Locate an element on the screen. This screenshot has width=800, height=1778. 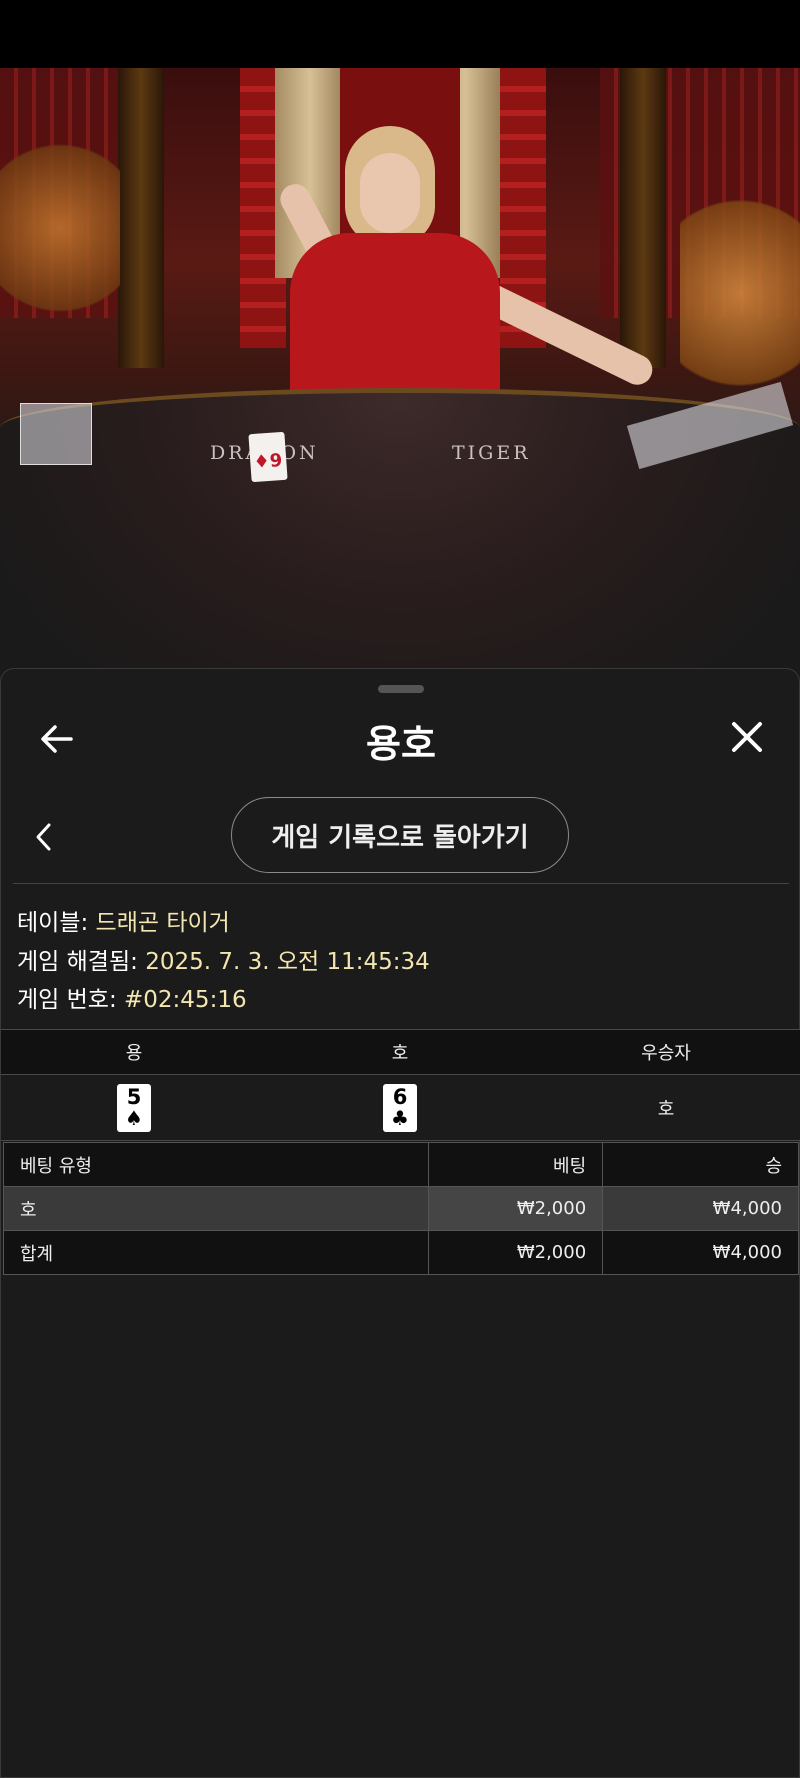
result-row: 5 ♠ 6 ♣ 호 is located at coordinates (400, 1108).